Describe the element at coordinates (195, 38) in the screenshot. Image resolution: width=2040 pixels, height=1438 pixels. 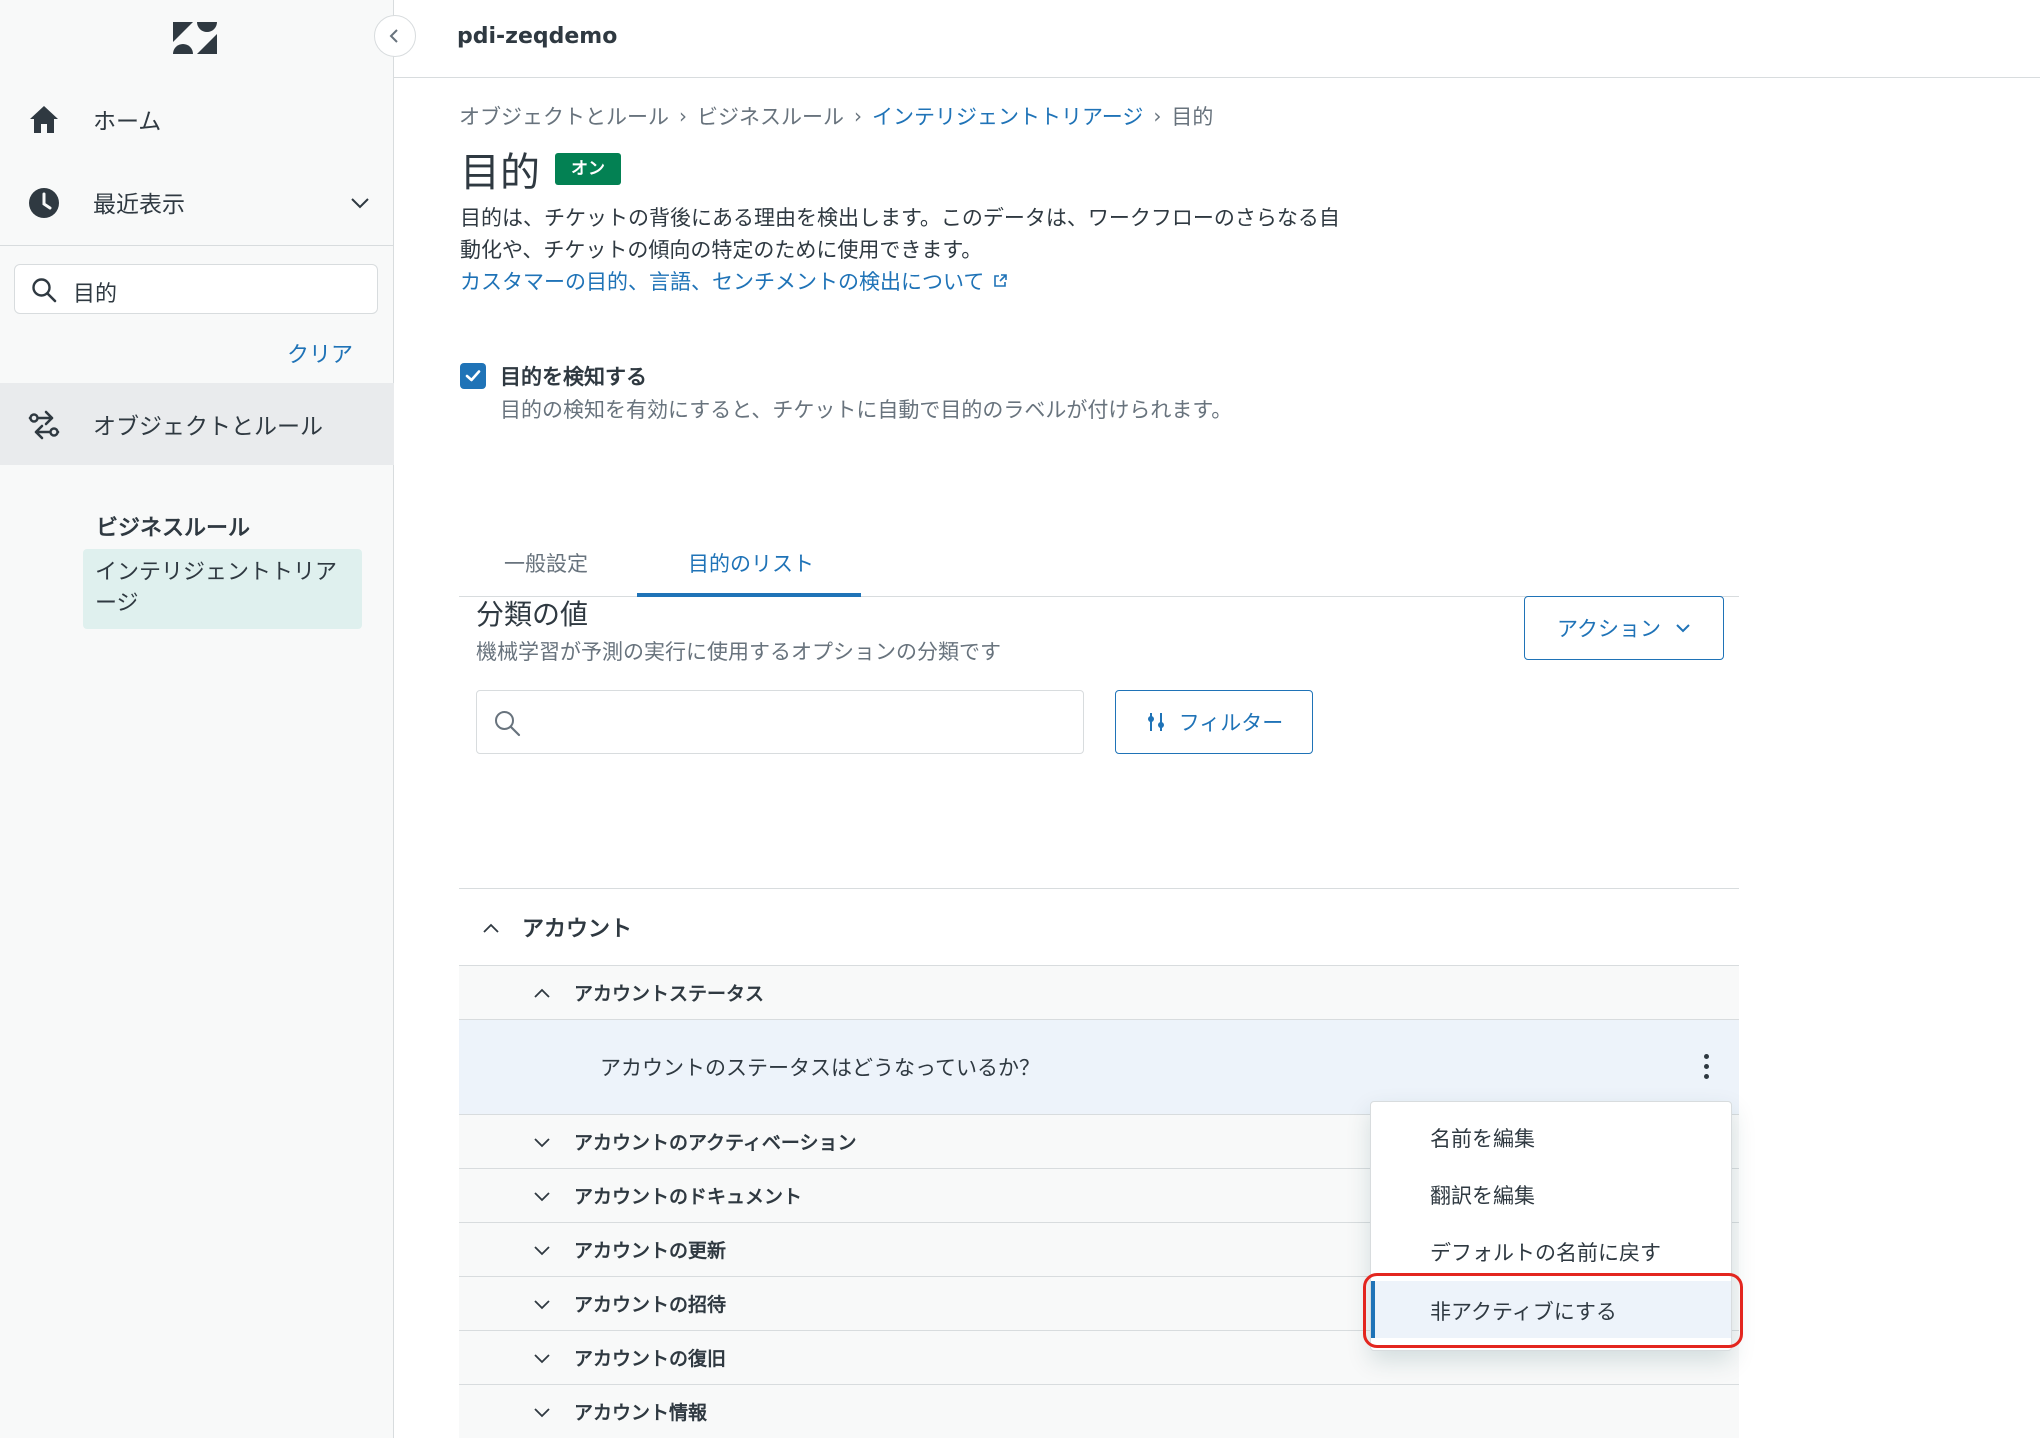
I see `zendesk-logo` at that location.